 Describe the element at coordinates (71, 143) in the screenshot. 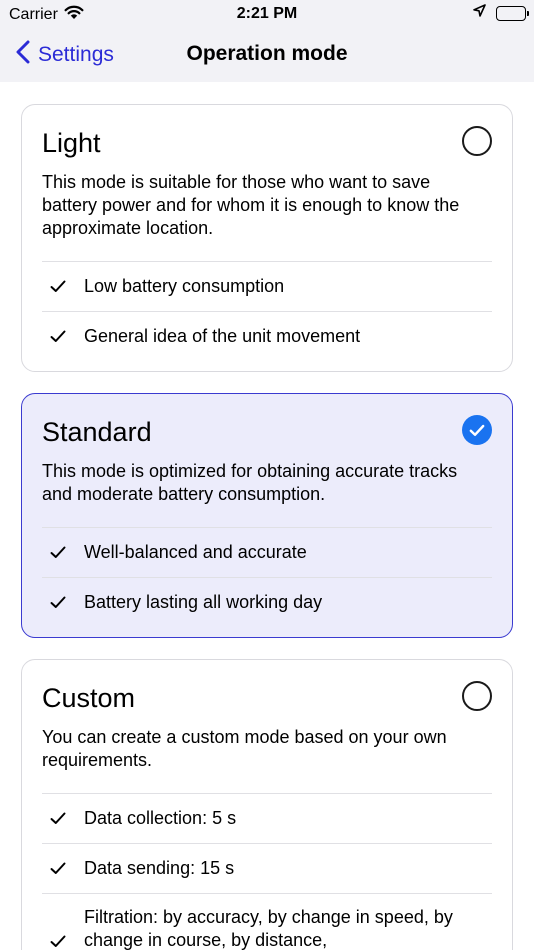

I see `mode-title: Light` at that location.